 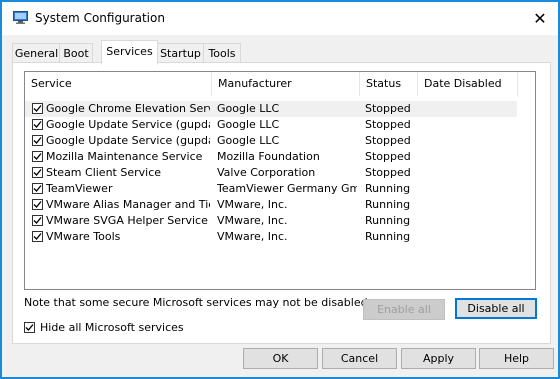 I want to click on tab-general: General, so click(x=36, y=53).